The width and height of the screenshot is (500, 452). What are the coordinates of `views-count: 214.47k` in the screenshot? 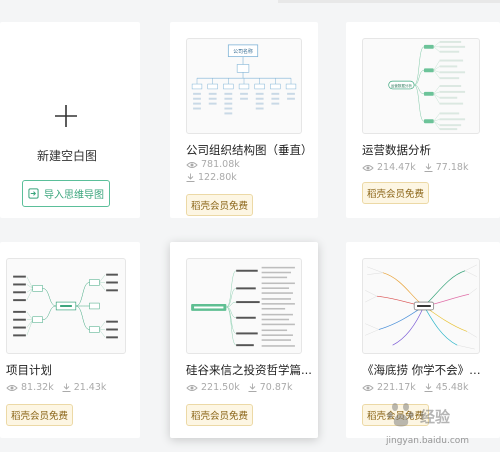 It's located at (396, 167).